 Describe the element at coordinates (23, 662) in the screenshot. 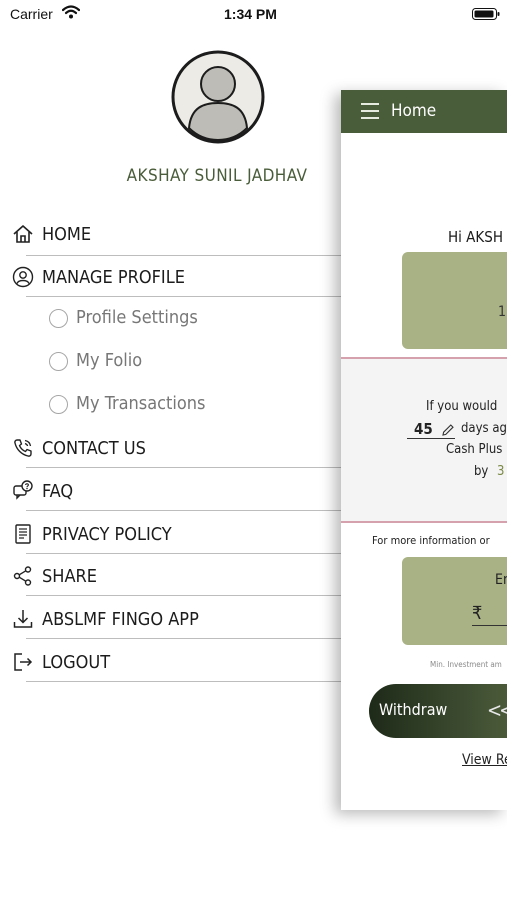

I see `logout-icon` at that location.